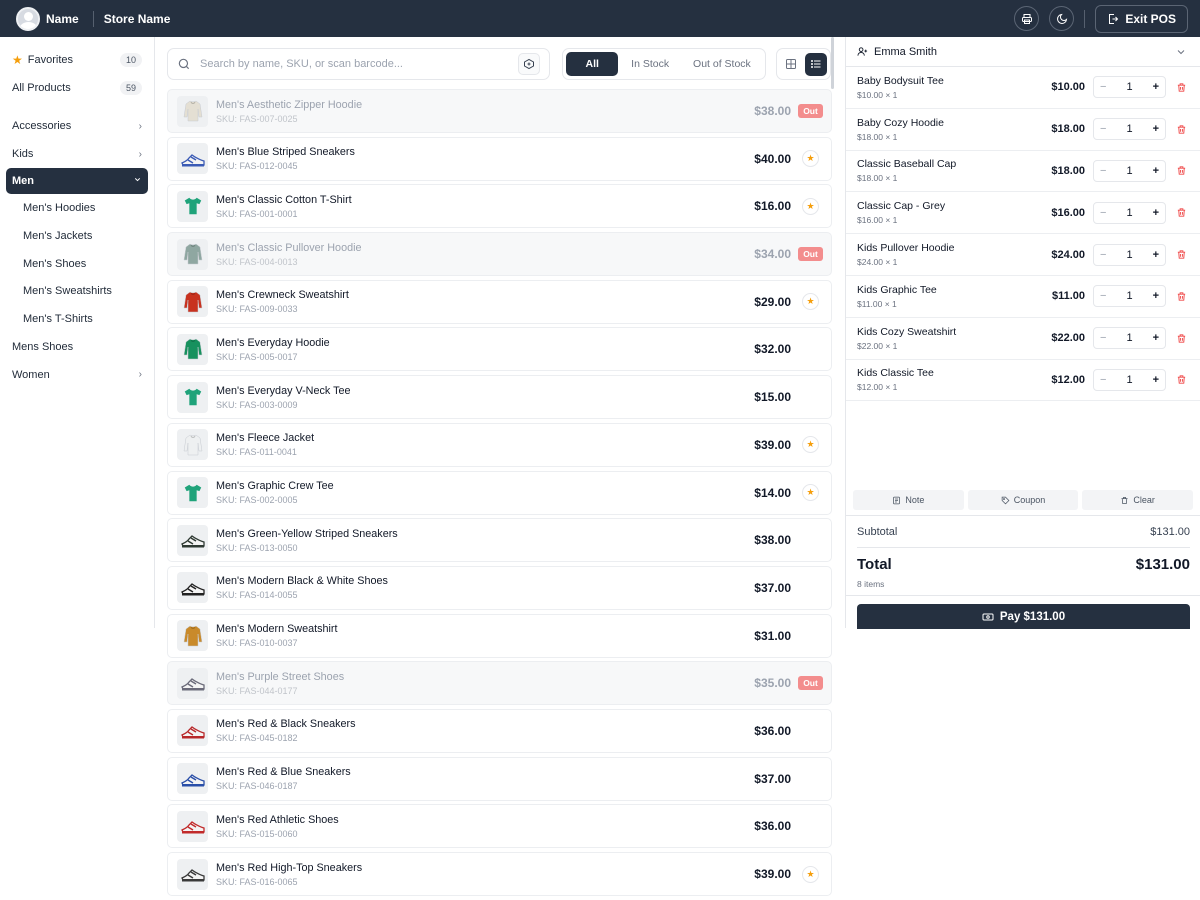 The height and width of the screenshot is (900, 1200). Describe the element at coordinates (77, 154) in the screenshot. I see `sidebar-item-kids: Kids ›` at that location.